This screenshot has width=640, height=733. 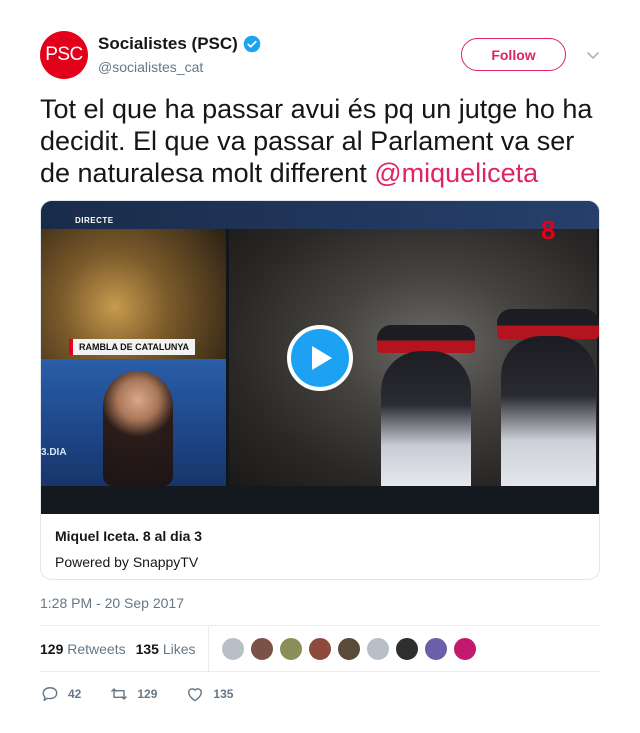 I want to click on tweet-stats: 129 Retweets 135 Likes, so click(x=320, y=648).